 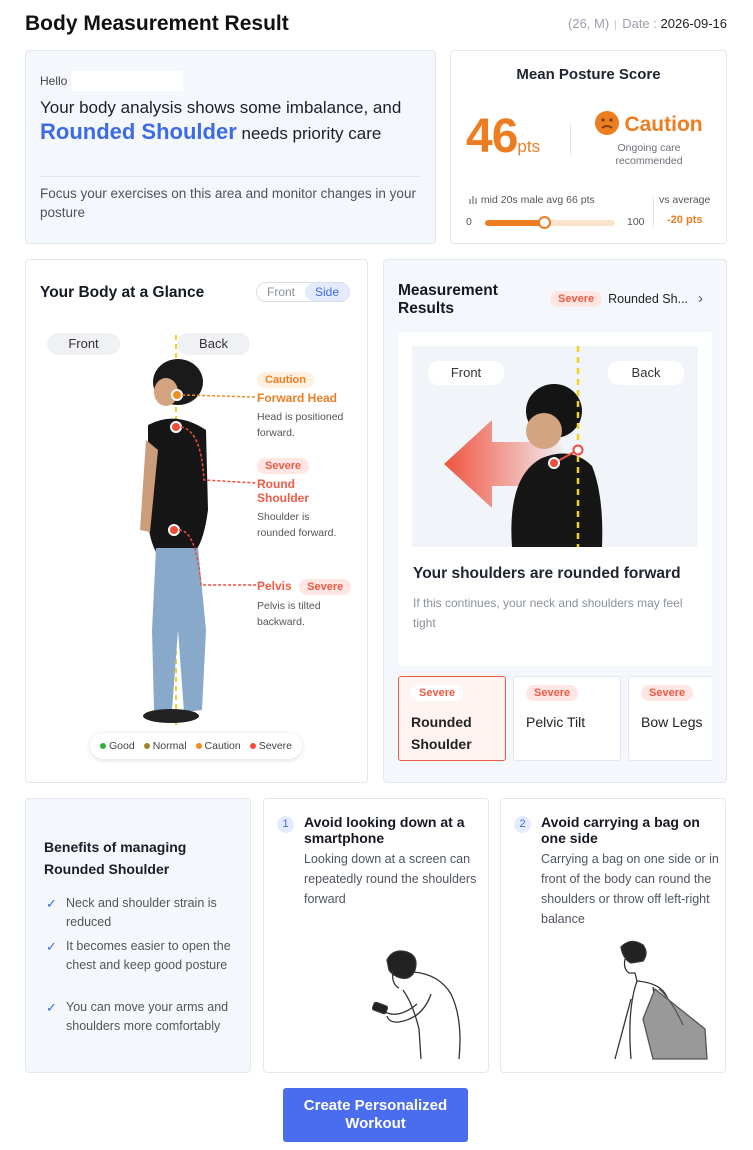 I want to click on benefits-title: Benefits of managing Rounded Shoulder, so click(x=115, y=858).